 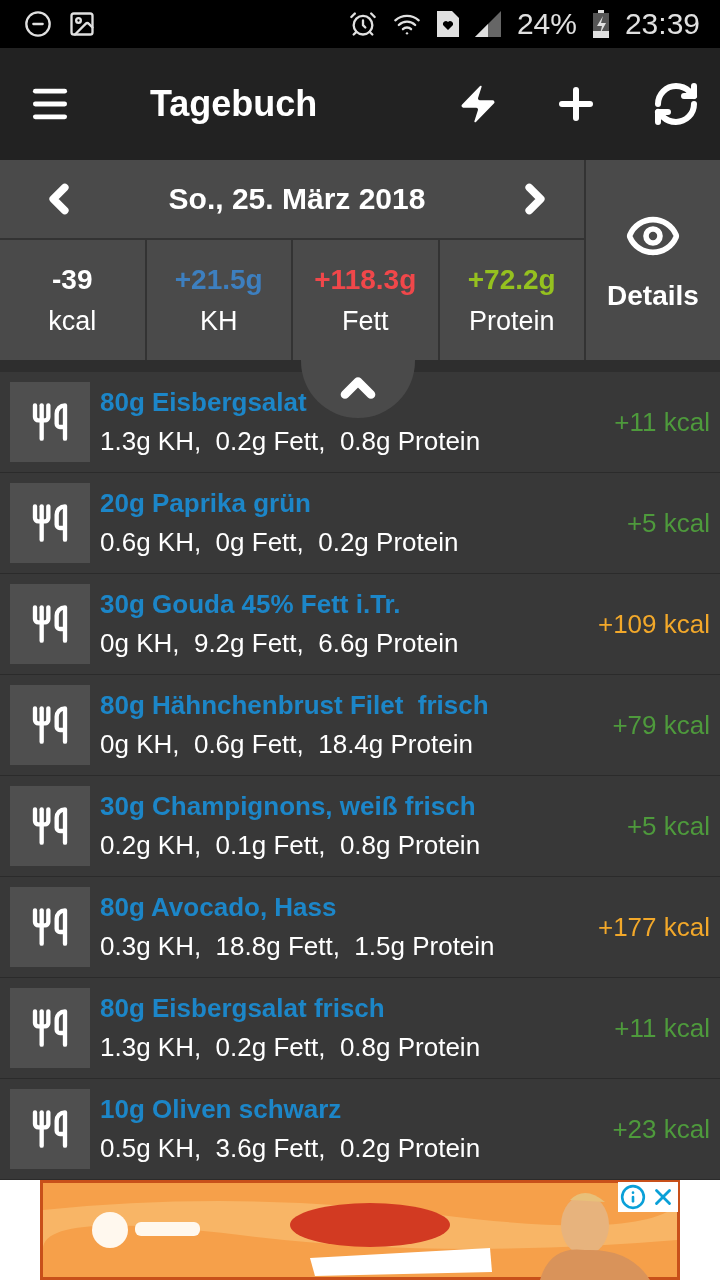 What do you see at coordinates (365, 321) in the screenshot?
I see `summary-label: Fett` at bounding box center [365, 321].